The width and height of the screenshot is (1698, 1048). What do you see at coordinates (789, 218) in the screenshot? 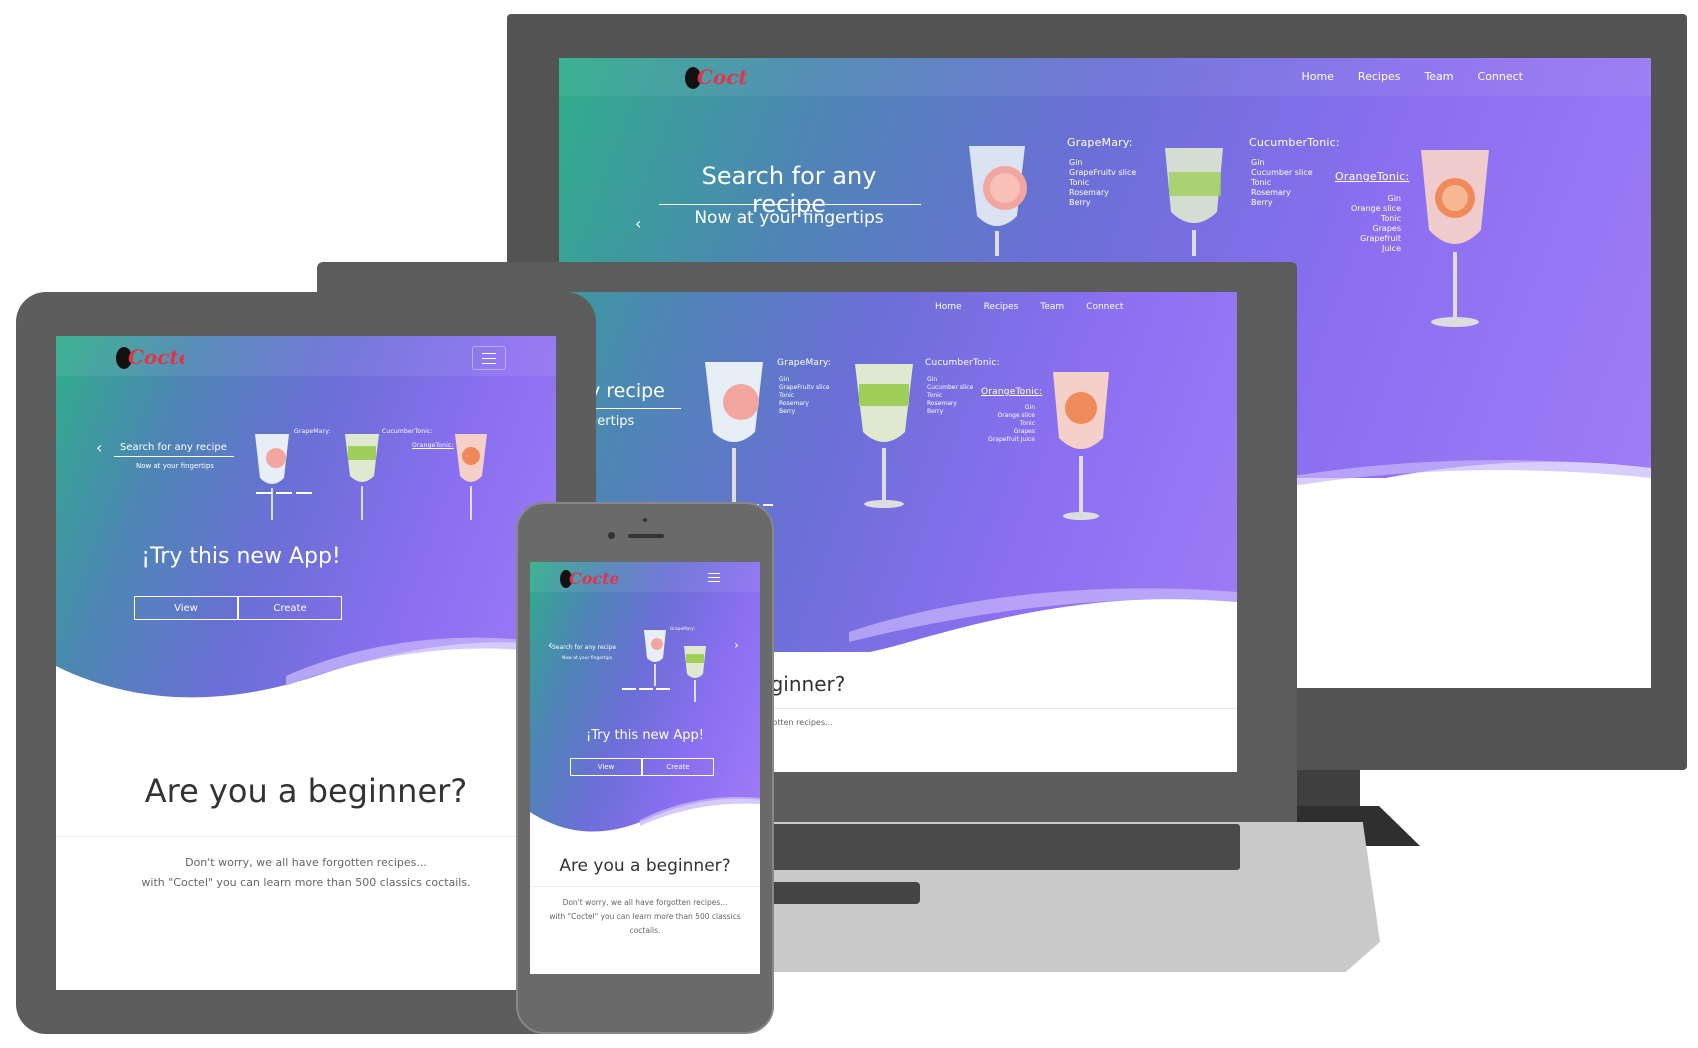
I see `monitor-hero-subtitle: Now at your fingertips` at bounding box center [789, 218].